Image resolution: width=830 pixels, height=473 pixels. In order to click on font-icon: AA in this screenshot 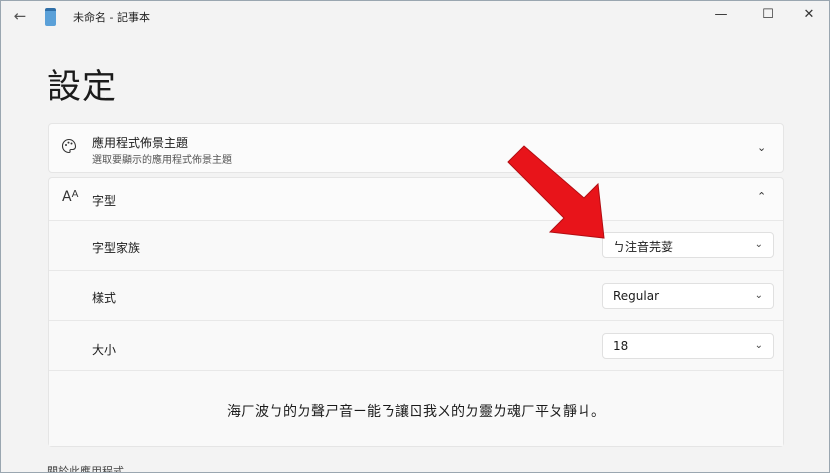, I will do `click(70, 197)`.